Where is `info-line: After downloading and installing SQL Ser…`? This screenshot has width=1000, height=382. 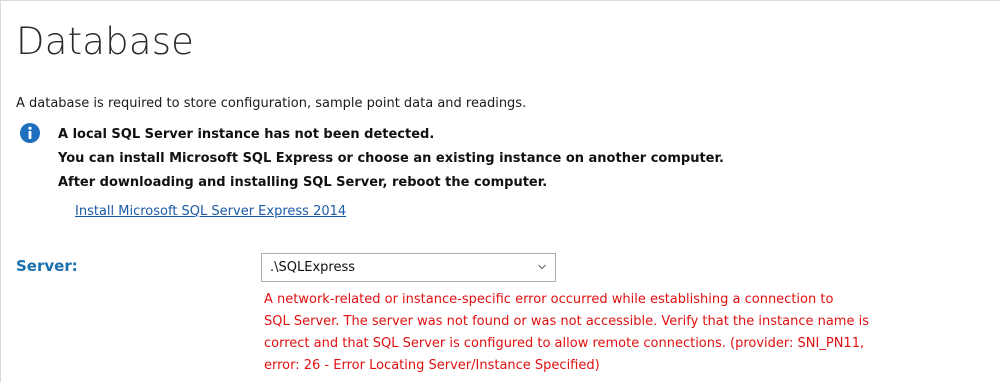 info-line: After downloading and installing SQL Ser… is located at coordinates (303, 182).